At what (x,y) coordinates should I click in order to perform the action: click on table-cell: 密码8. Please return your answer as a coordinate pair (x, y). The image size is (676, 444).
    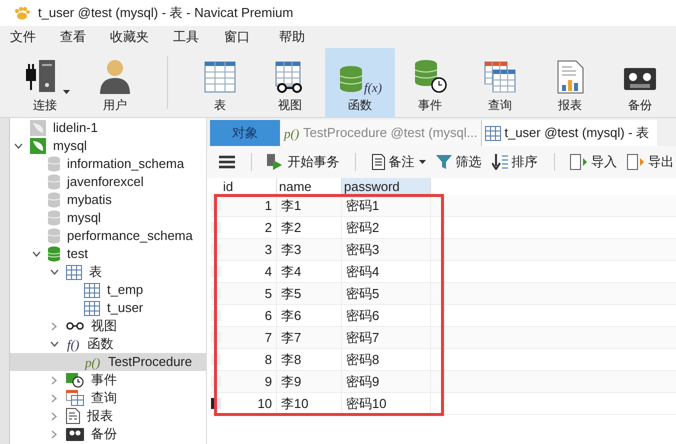
    Looking at the image, I should click on (386, 359).